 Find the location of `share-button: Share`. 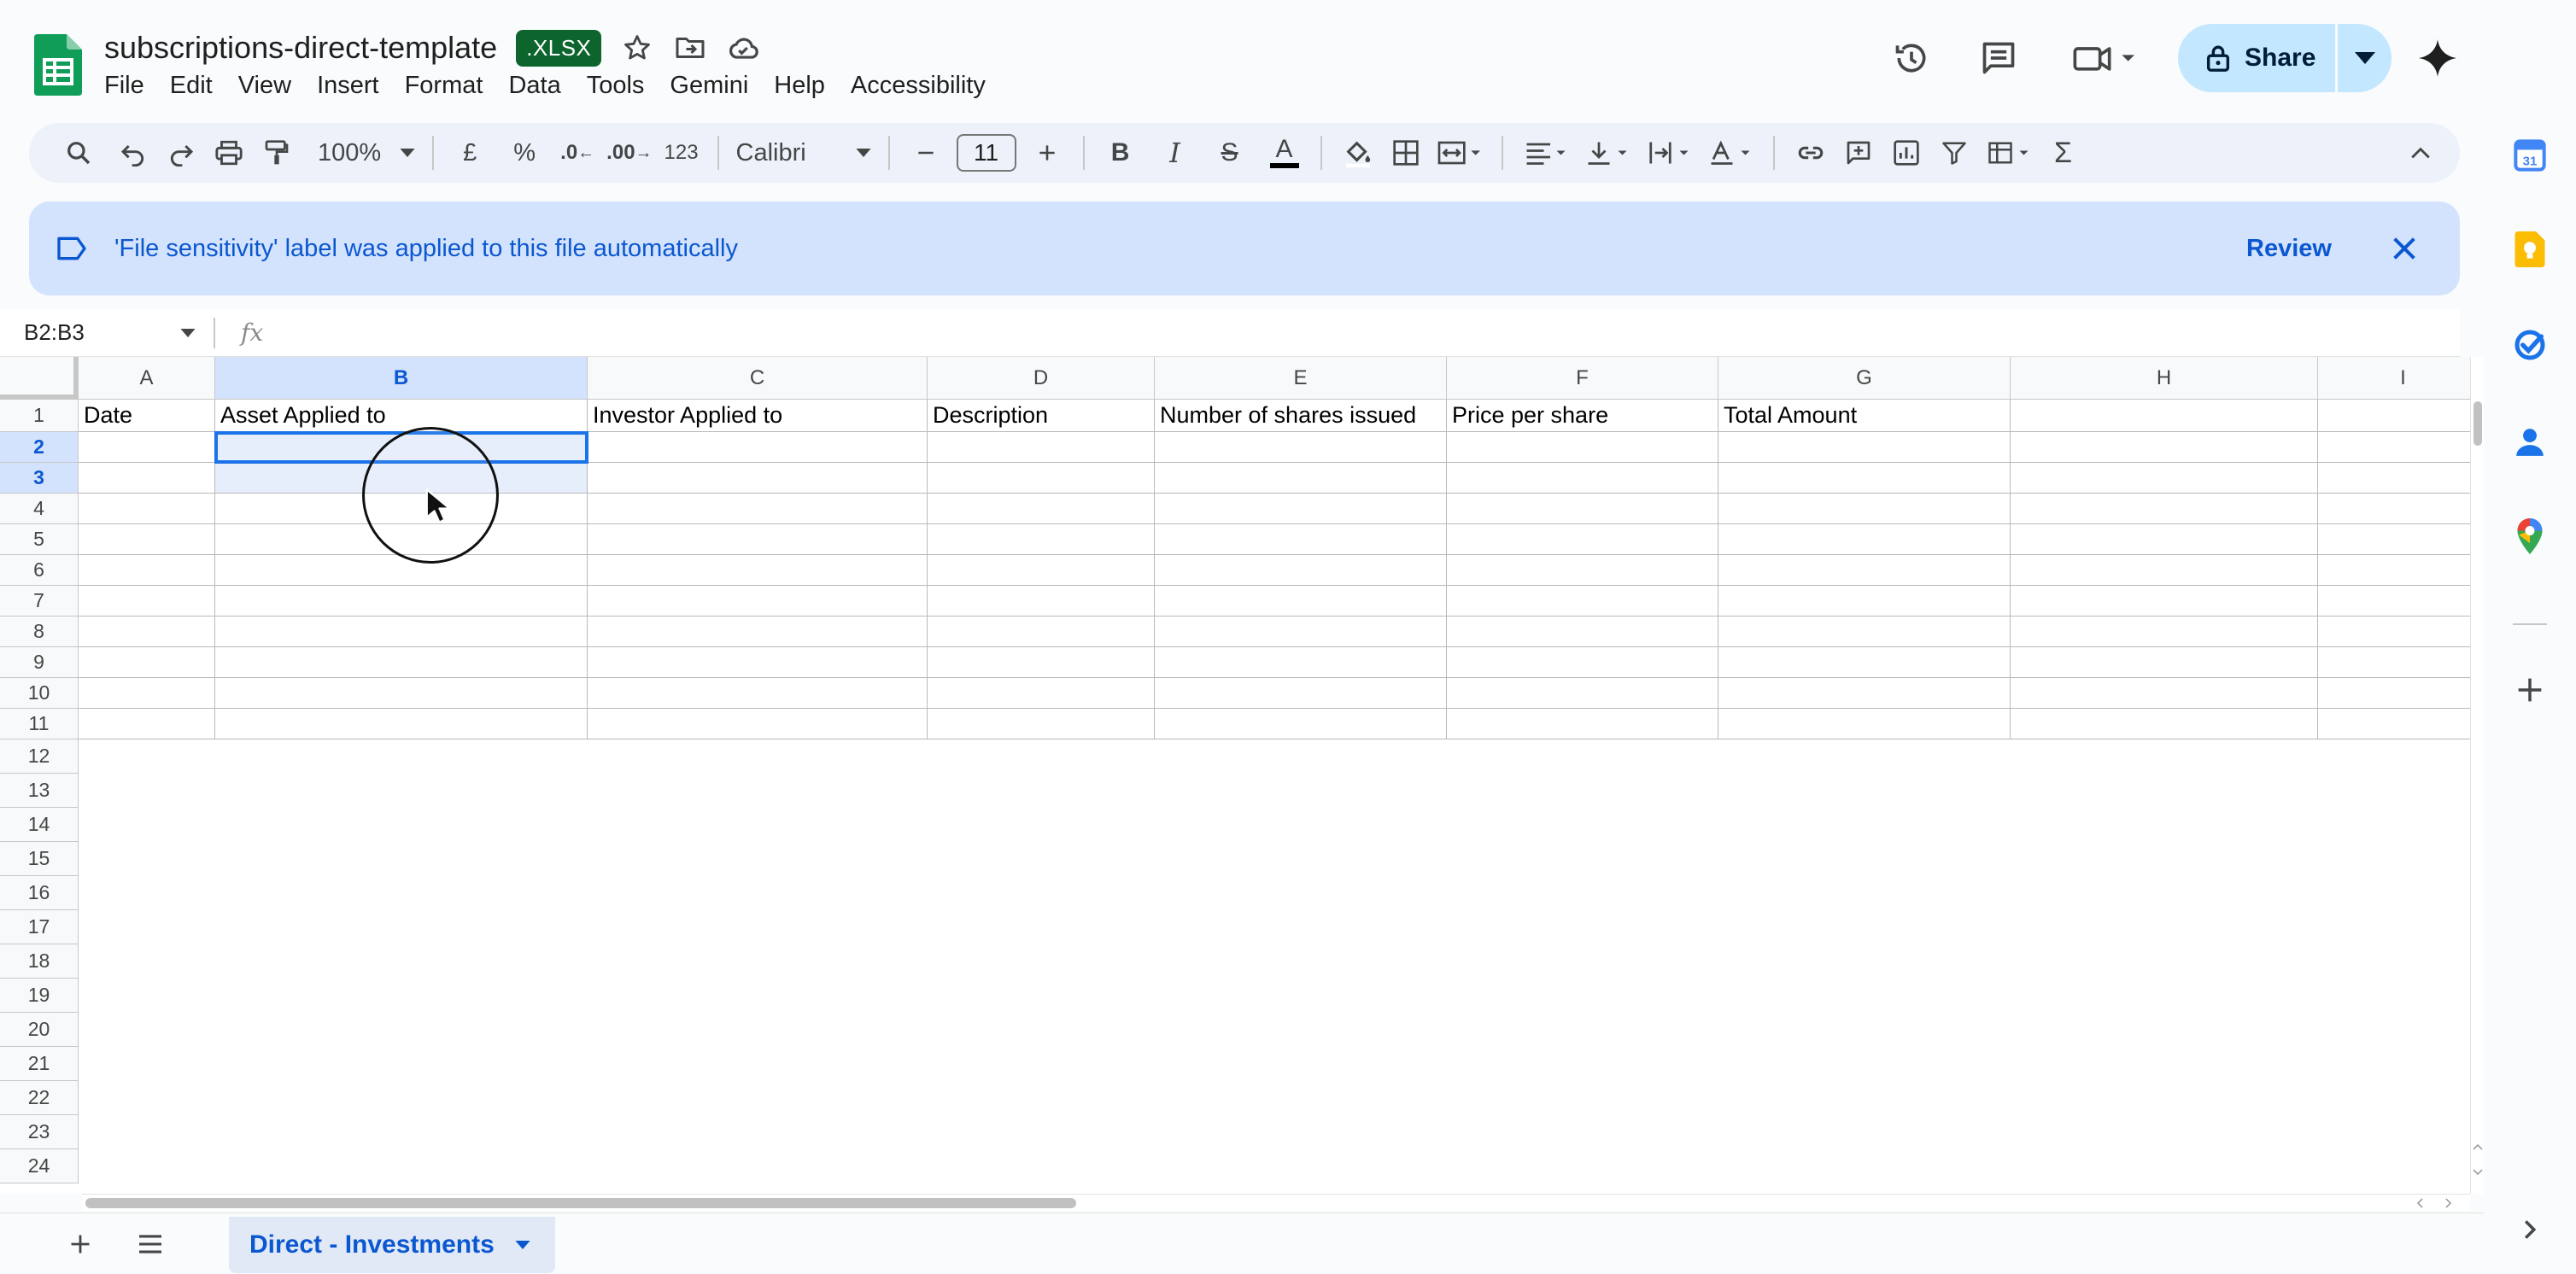

share-button: Share is located at coordinates (2256, 58).